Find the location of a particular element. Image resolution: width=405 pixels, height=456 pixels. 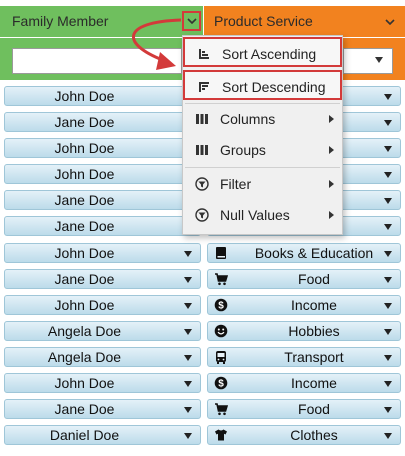

column-title-family-member: Family Member is located at coordinates (60, 21).